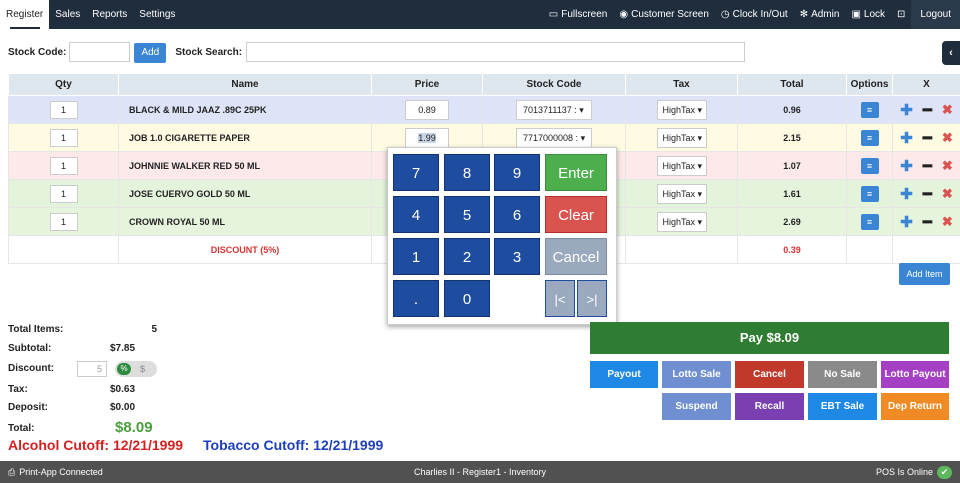 Image resolution: width=960 pixels, height=483 pixels. Describe the element at coordinates (100, 52) in the screenshot. I see `stock-code-input` at that location.